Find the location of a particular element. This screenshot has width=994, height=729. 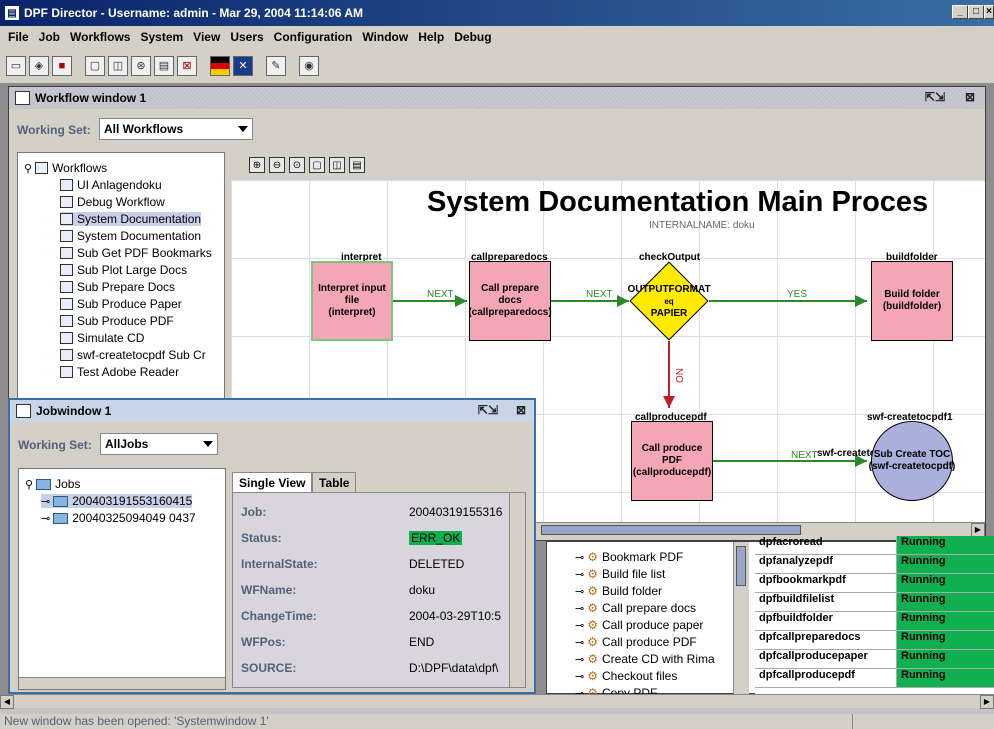

job-item: ⊸ 20040325094049 0437 is located at coordinates (118, 518).